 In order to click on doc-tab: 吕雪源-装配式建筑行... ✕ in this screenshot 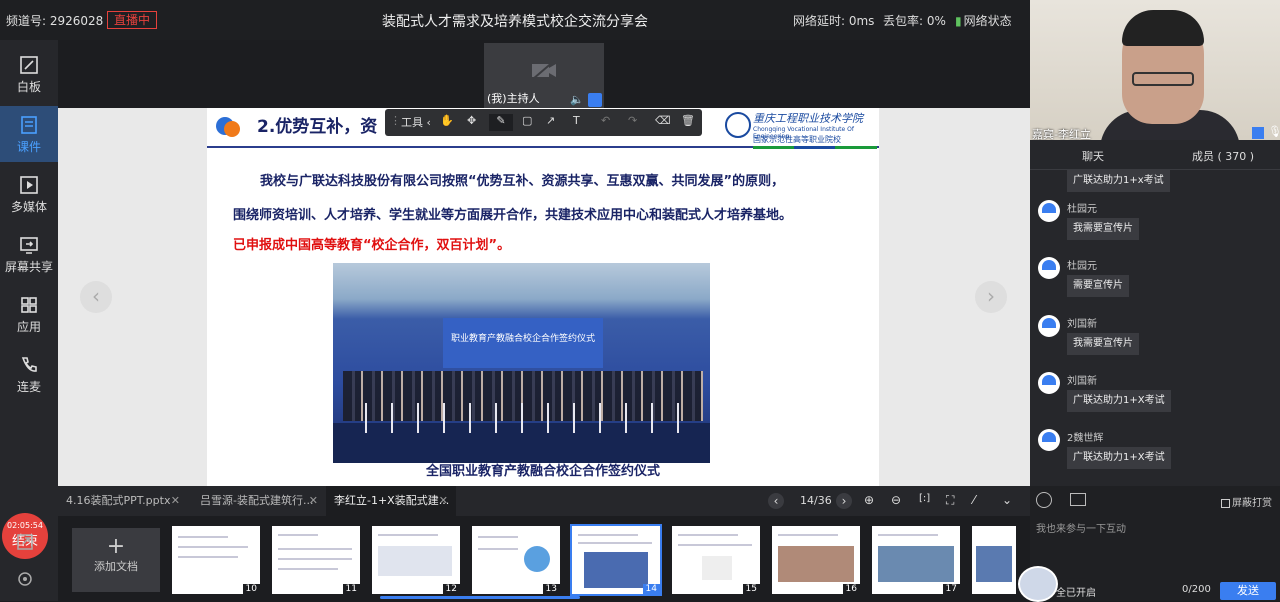, I will do `click(259, 501)`.